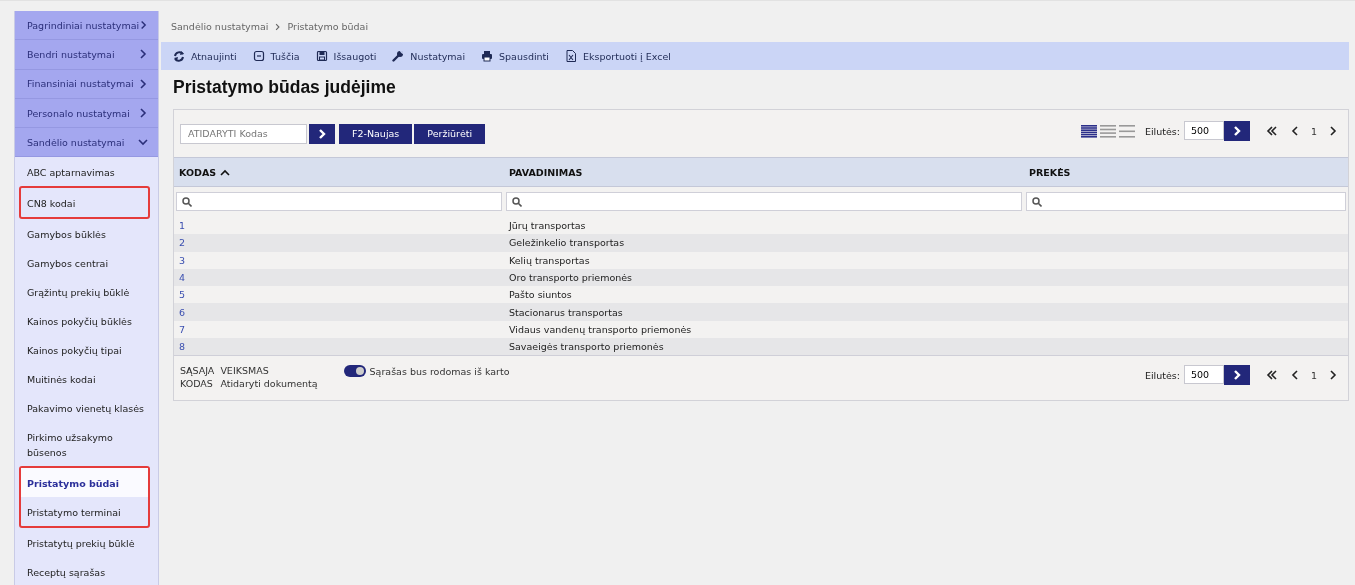  What do you see at coordinates (86, 292) in the screenshot?
I see `sidebar-item: Grąžintų prekių būklė` at bounding box center [86, 292].